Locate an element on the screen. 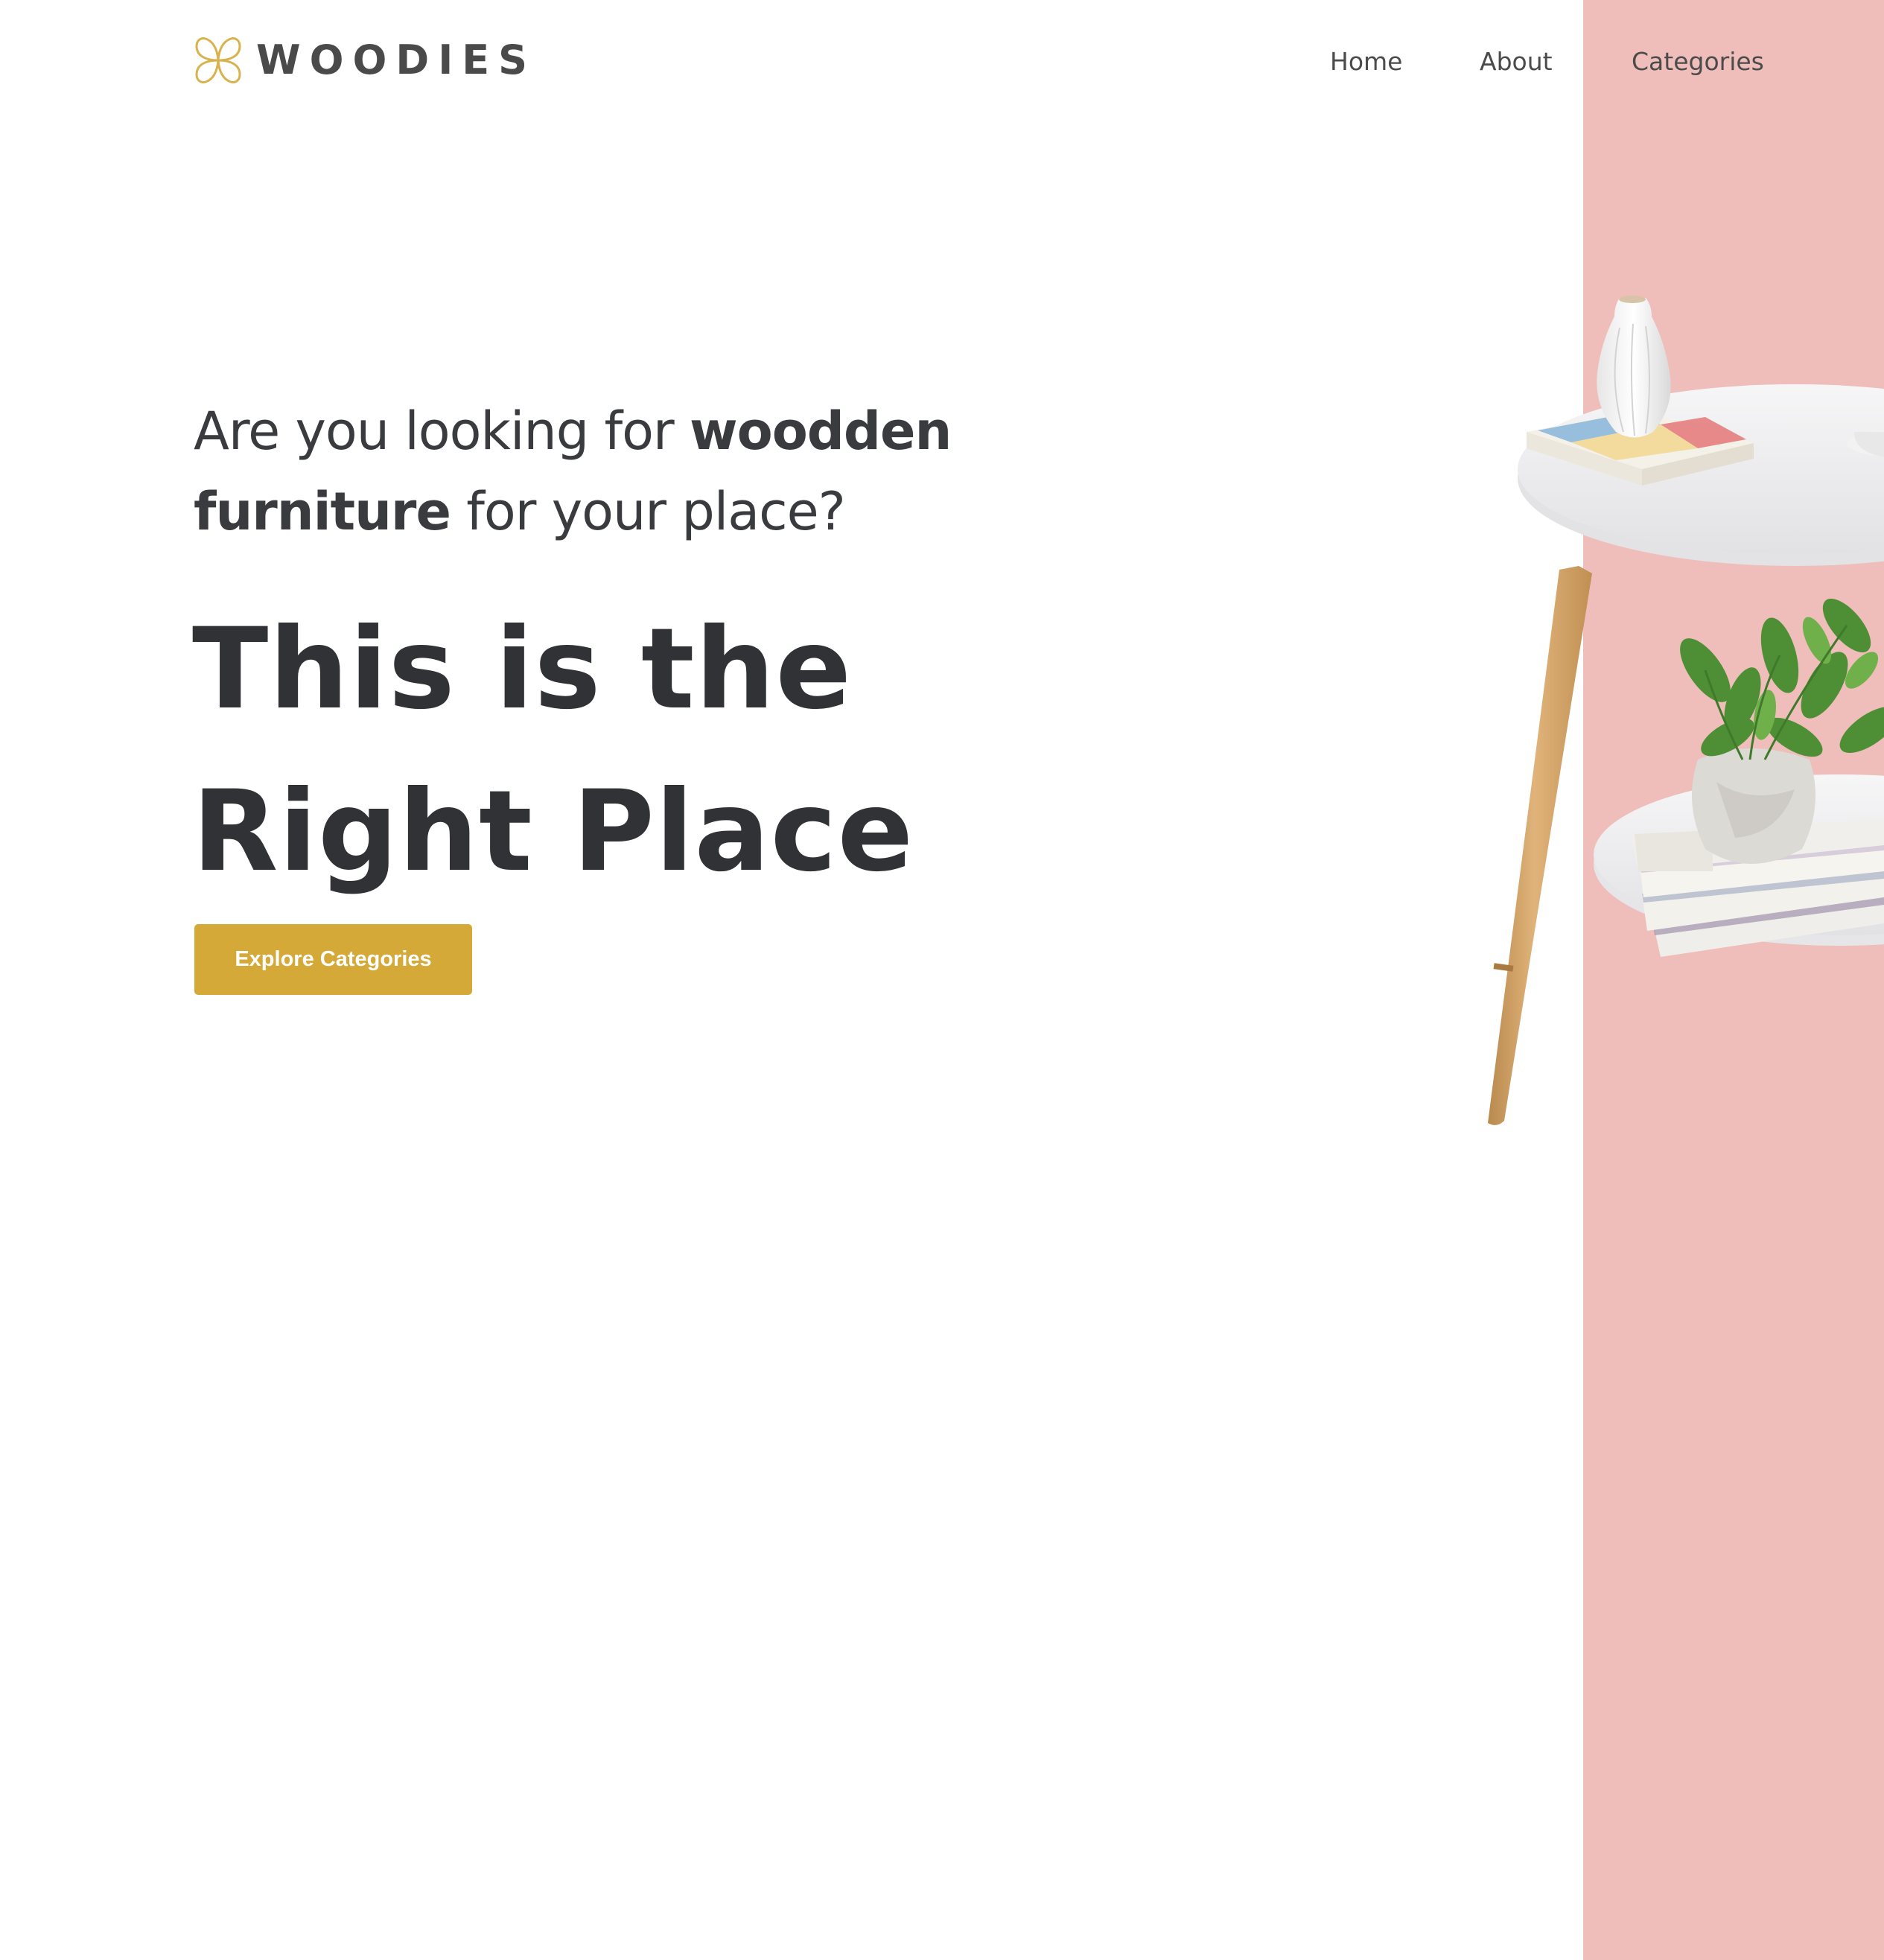 This screenshot has width=1884, height=1960. hero-title-line-1: This is the is located at coordinates (522, 669).